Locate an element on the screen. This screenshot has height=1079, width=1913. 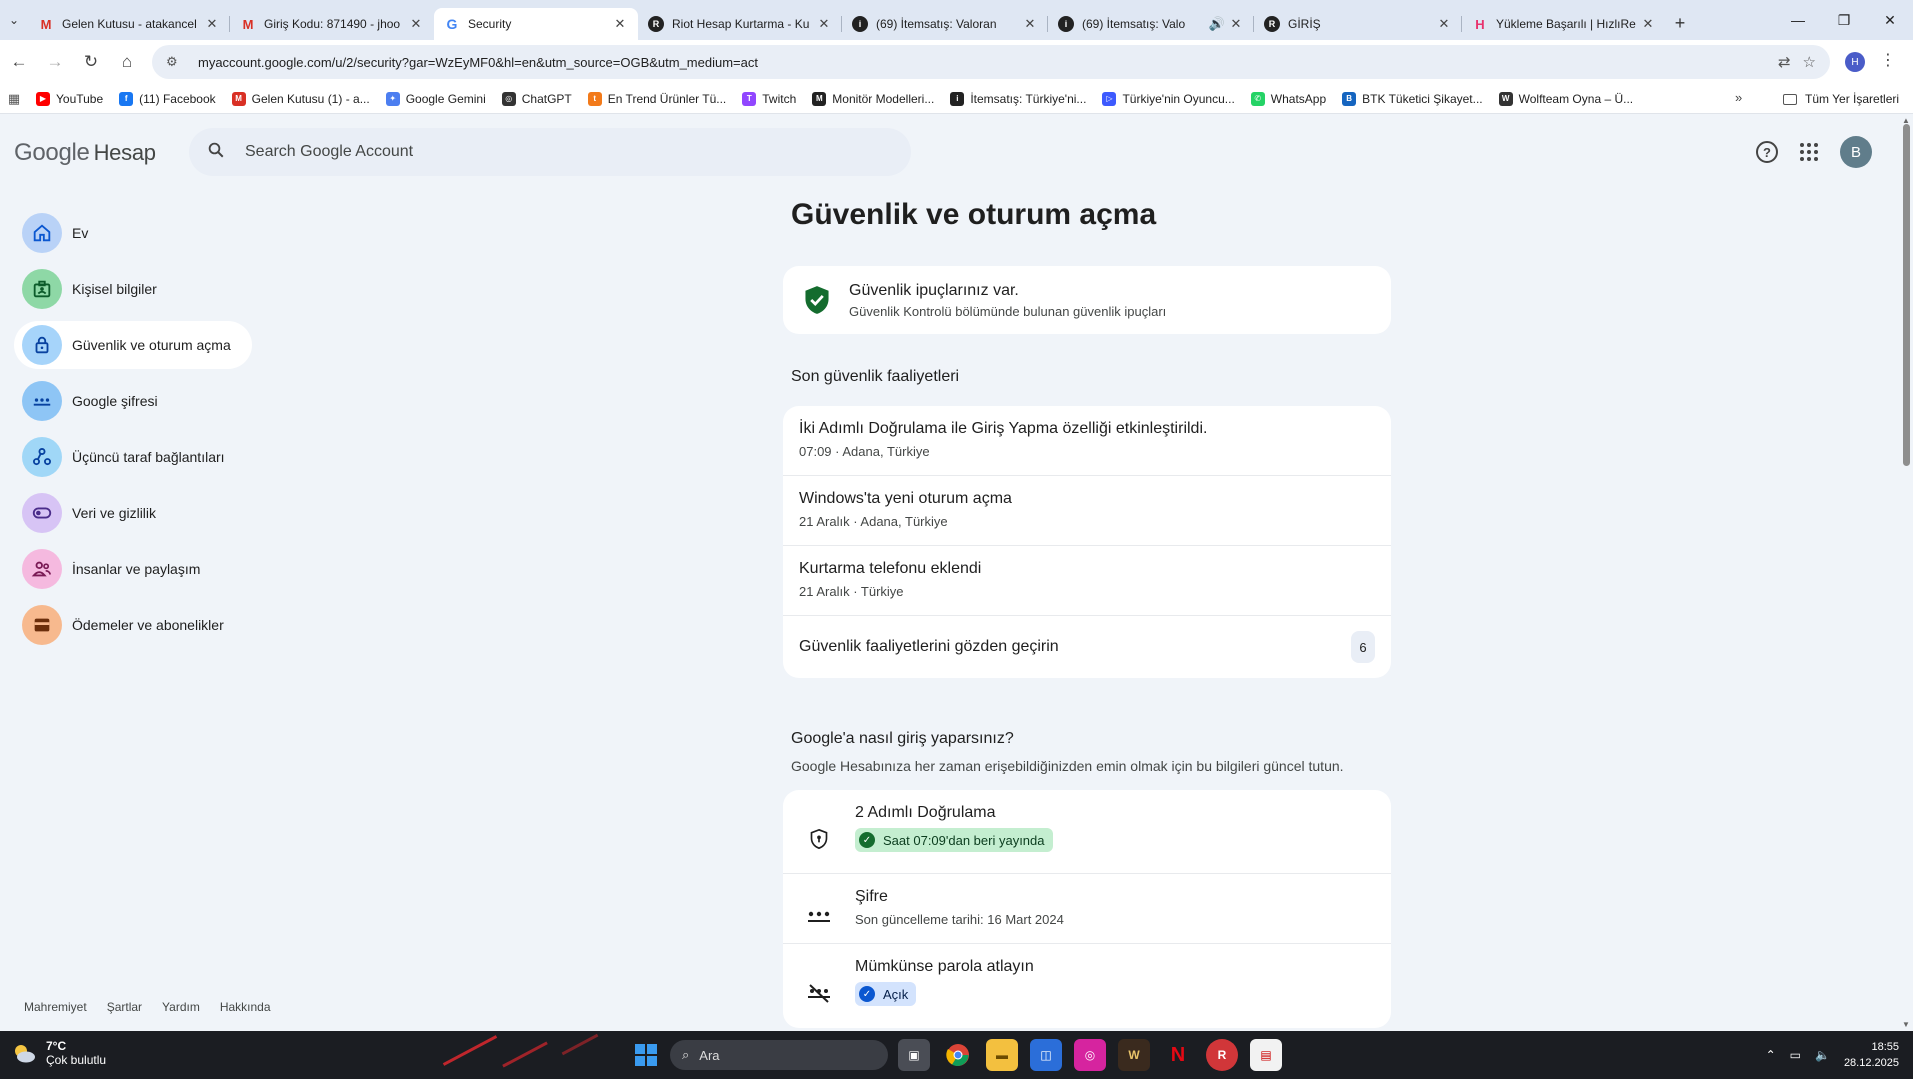
weather-widget: 7°C Çok bulutlu is located at coordinates (58, 1053).